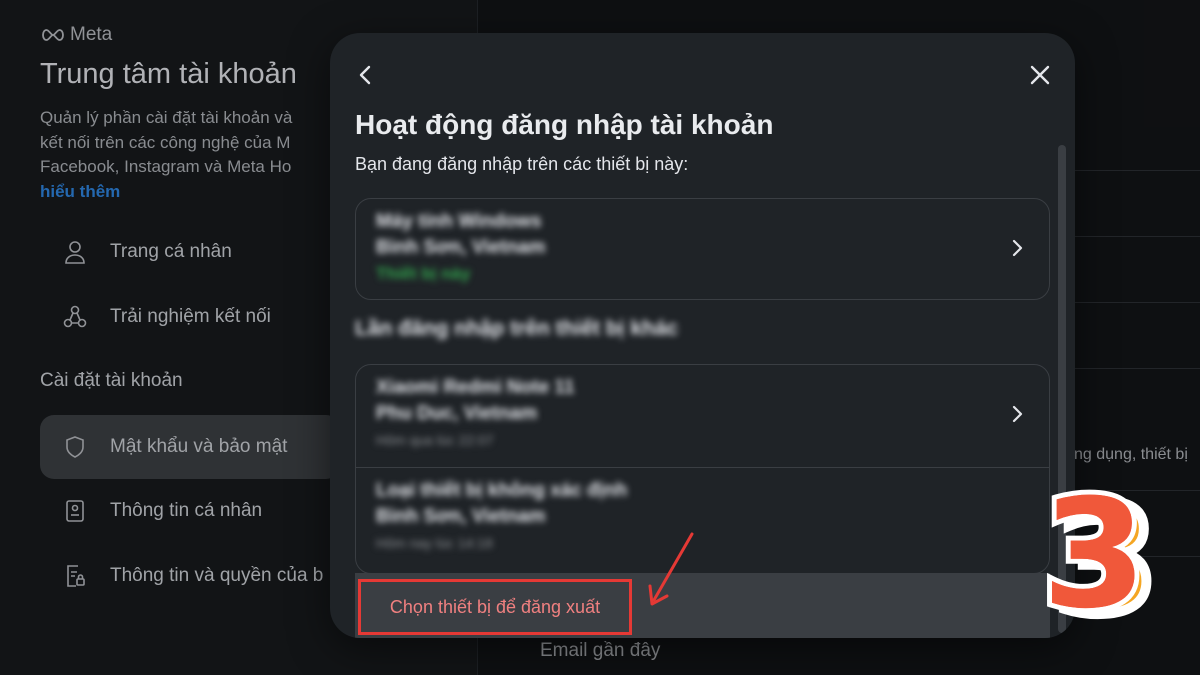  I want to click on device-last-active: Hôm nay lúc 14:18, so click(434, 543).